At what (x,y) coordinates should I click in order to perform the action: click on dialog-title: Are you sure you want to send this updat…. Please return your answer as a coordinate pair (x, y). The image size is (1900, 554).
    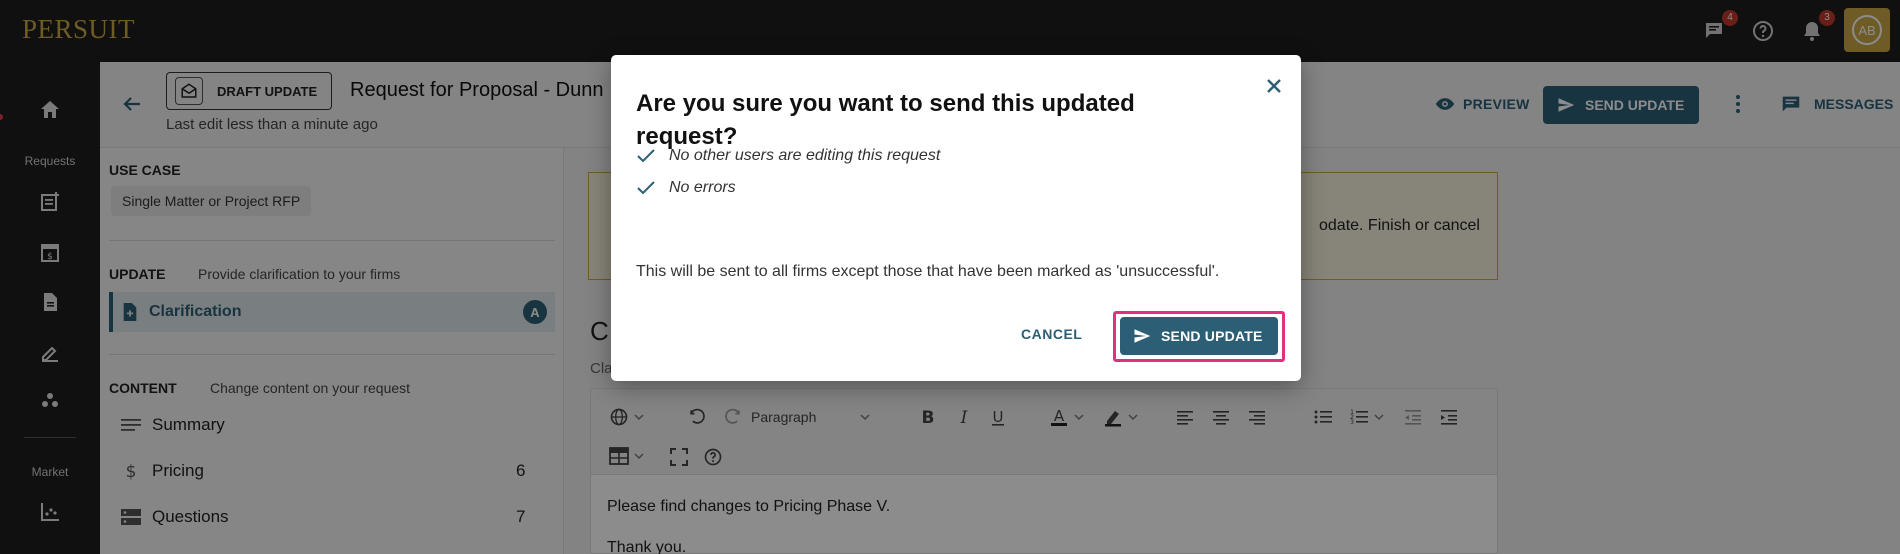
    Looking at the image, I should click on (885, 120).